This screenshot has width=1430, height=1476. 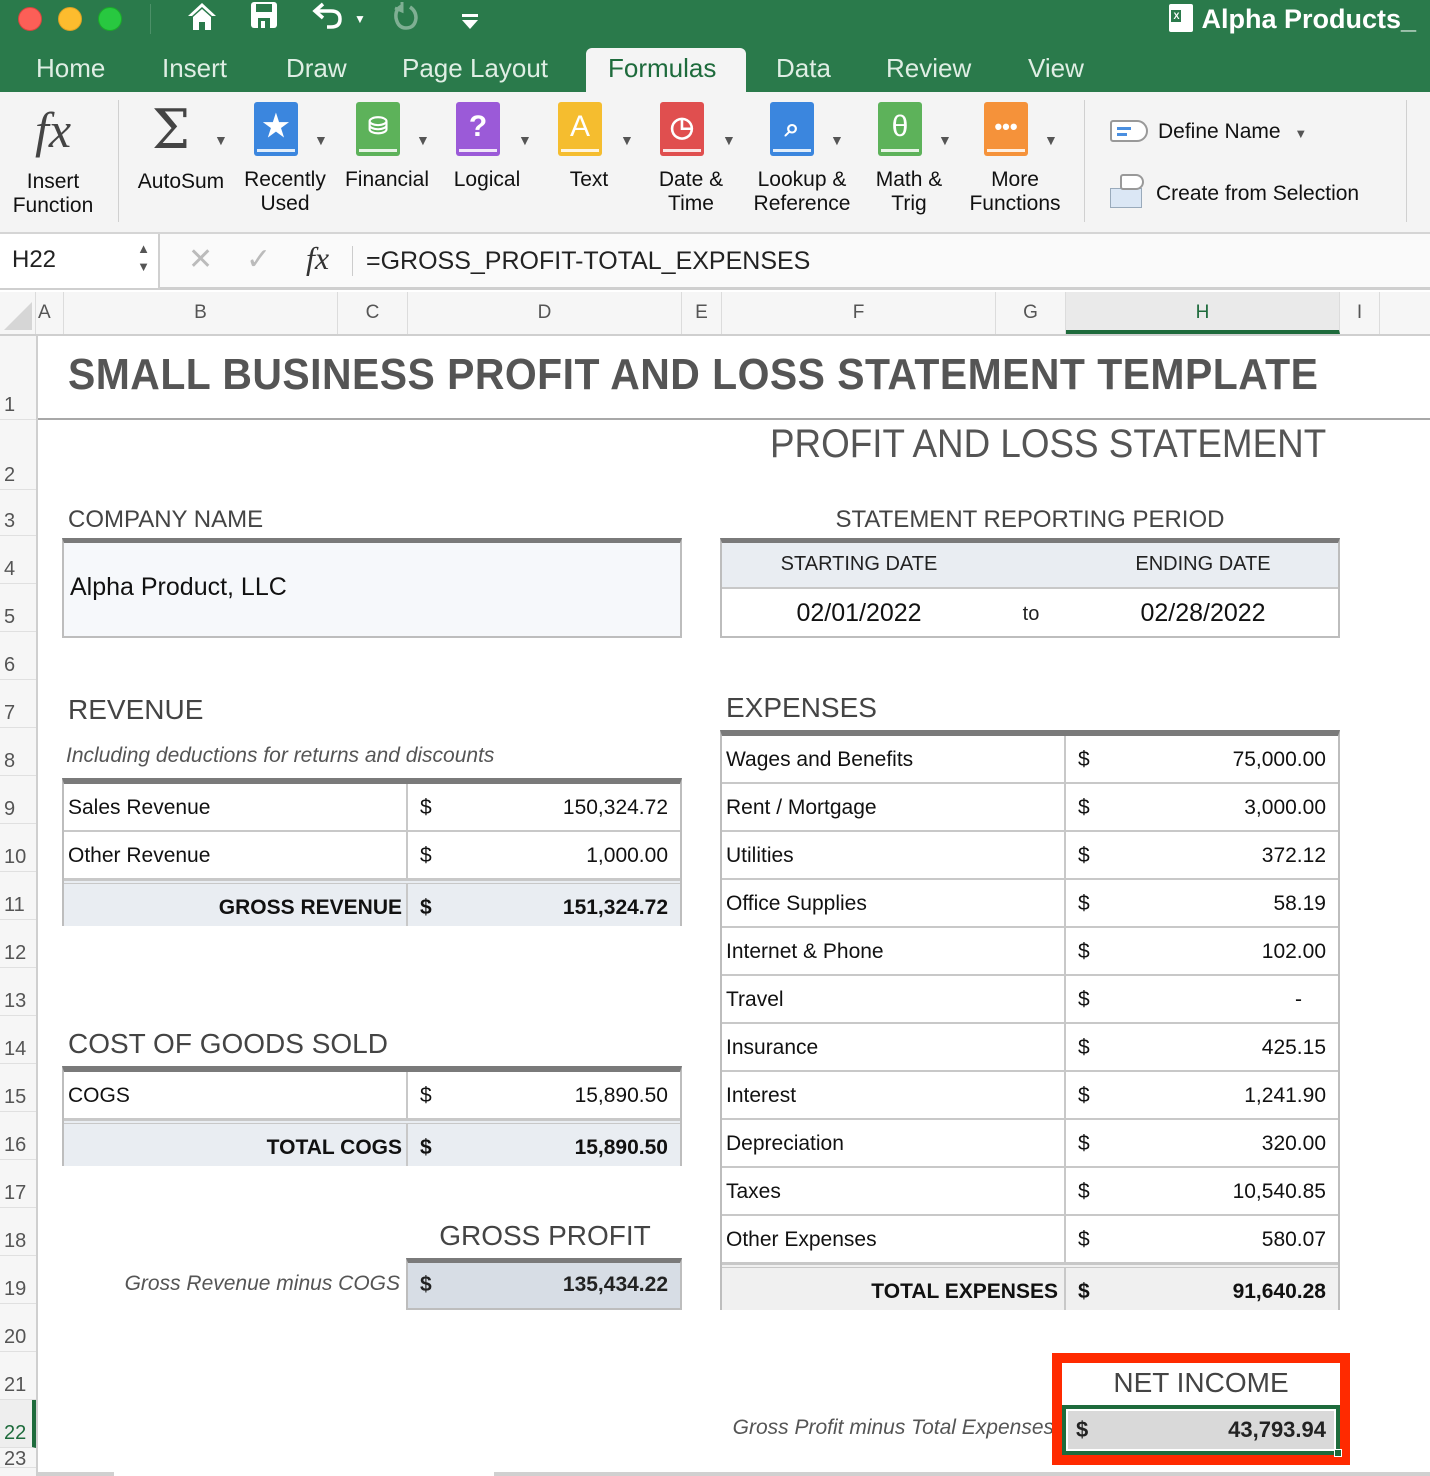 What do you see at coordinates (1030, 1000) in the screenshot?
I see `table-row: Travel $ -` at bounding box center [1030, 1000].